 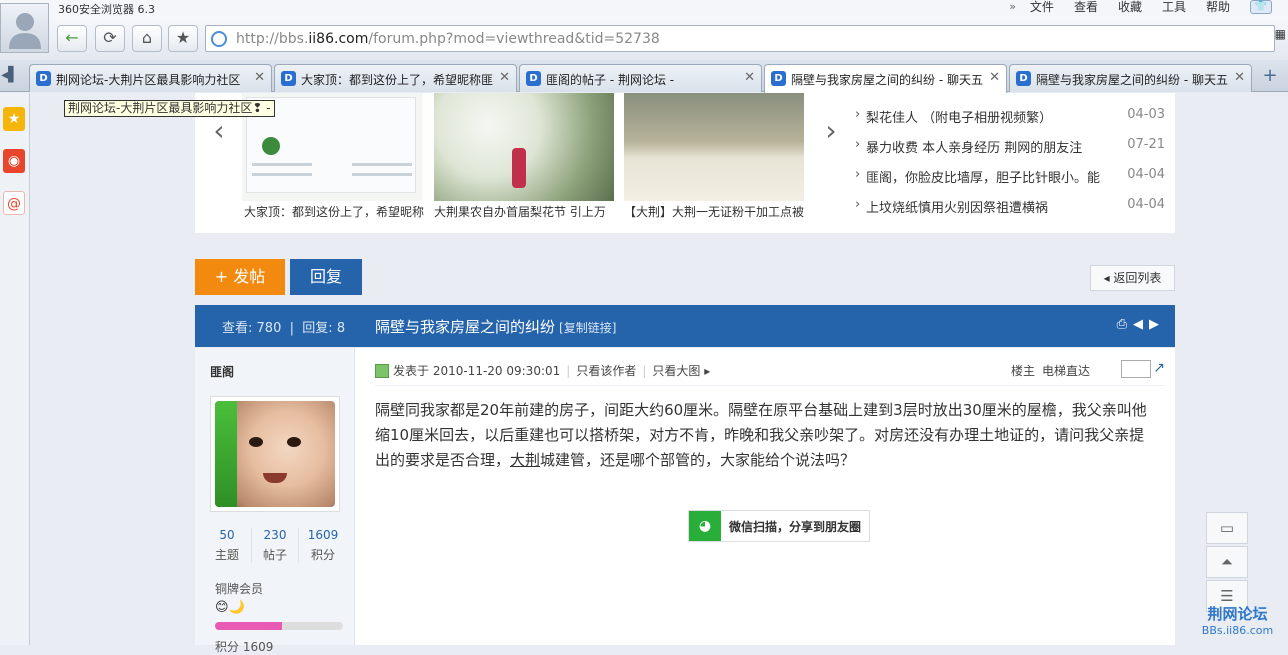 I want to click on slider-image-noodle-drying, so click(x=714, y=147).